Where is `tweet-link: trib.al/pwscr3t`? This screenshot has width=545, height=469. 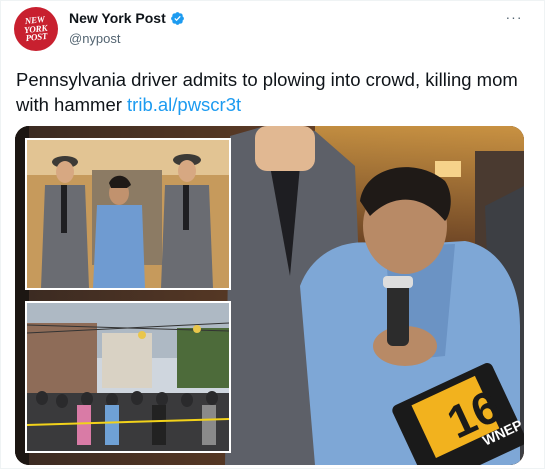
tweet-link: trib.al/pwscr3t is located at coordinates (184, 104).